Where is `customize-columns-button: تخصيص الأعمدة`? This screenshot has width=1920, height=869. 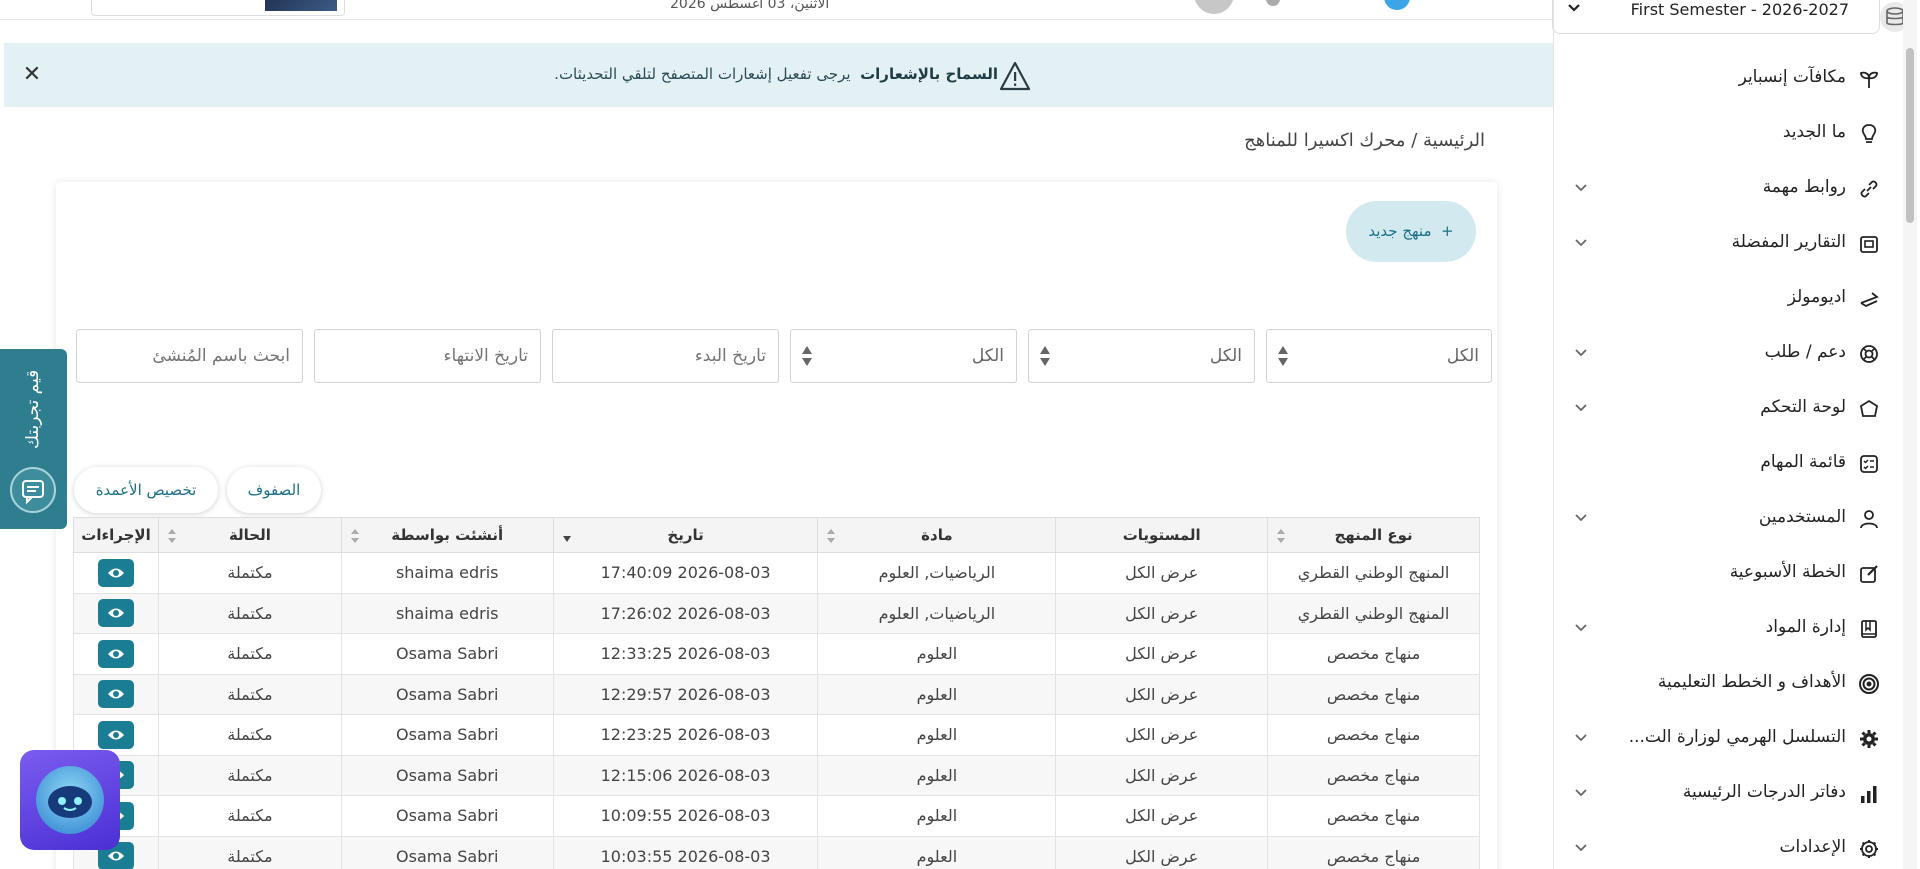
customize-columns-button: تخصيص الأعمدة is located at coordinates (146, 490).